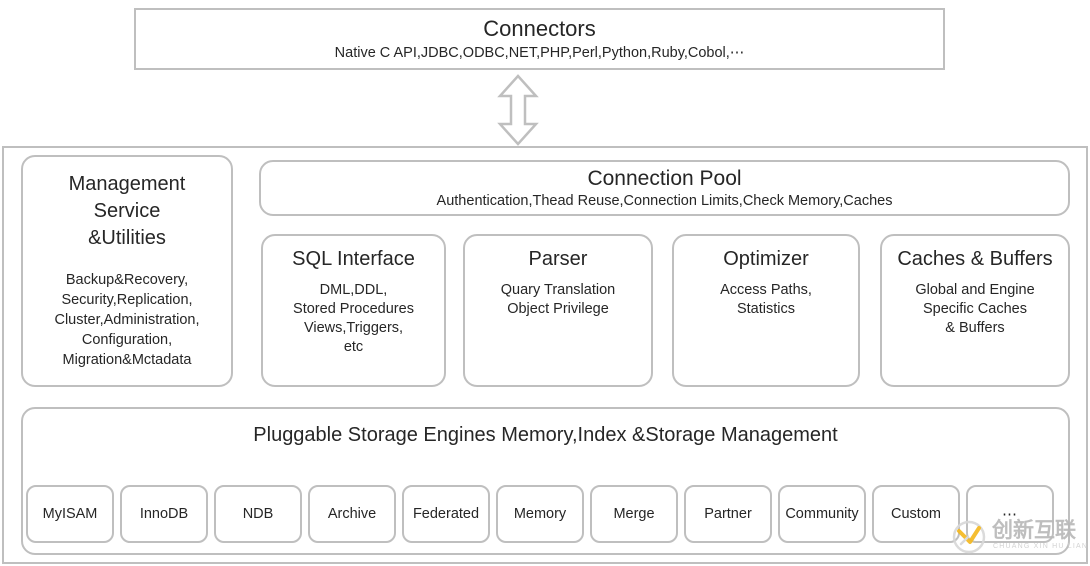 The width and height of the screenshot is (1090, 566). What do you see at coordinates (634, 514) in the screenshot?
I see `storage-engine-chip: Merge` at bounding box center [634, 514].